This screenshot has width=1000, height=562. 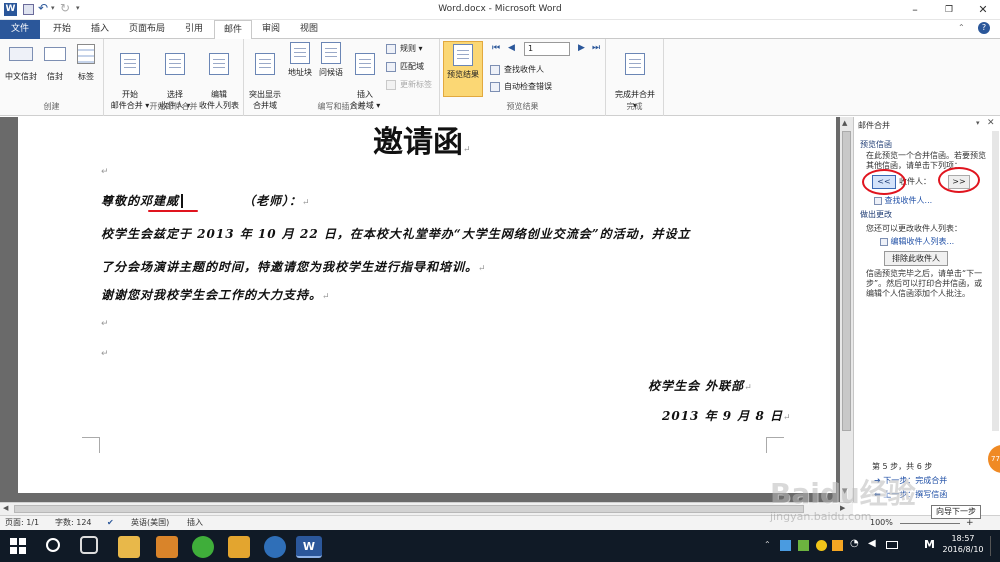 I want to click on tab-review: 审阅, so click(x=271, y=29).